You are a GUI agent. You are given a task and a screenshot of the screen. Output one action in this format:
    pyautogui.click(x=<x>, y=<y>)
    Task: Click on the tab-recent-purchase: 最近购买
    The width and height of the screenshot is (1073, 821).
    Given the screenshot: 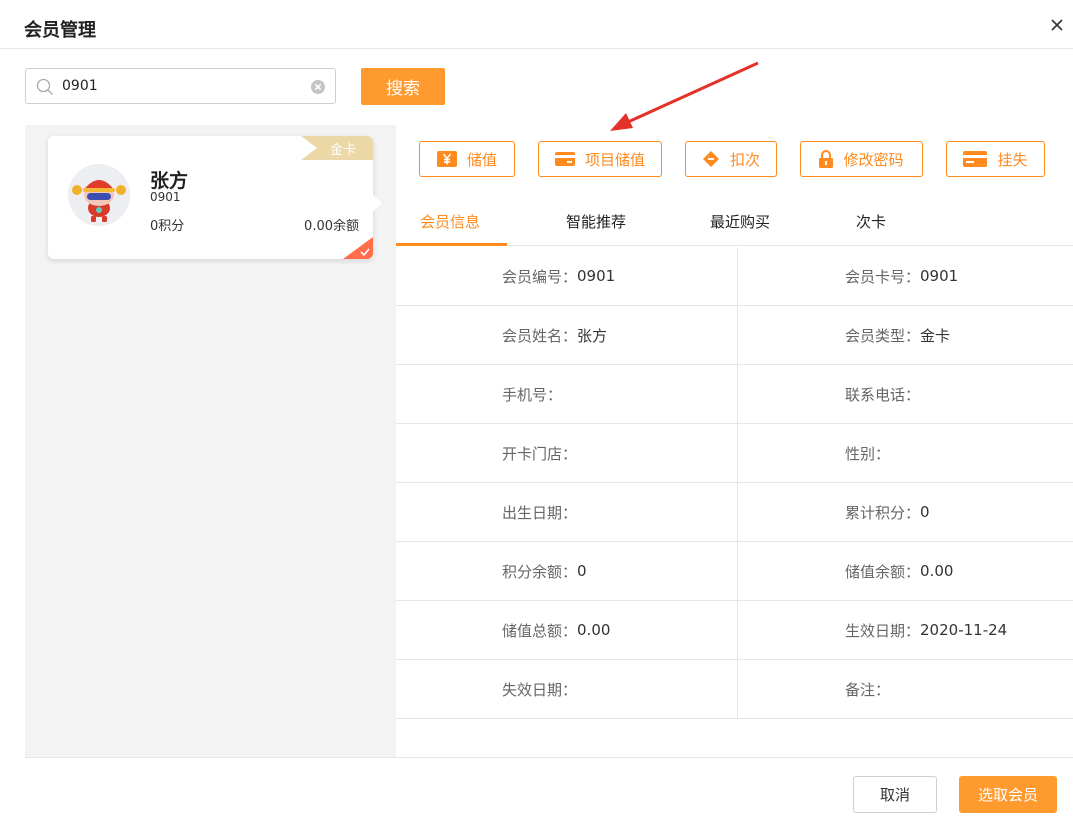 What is the action you would take?
    pyautogui.click(x=740, y=221)
    